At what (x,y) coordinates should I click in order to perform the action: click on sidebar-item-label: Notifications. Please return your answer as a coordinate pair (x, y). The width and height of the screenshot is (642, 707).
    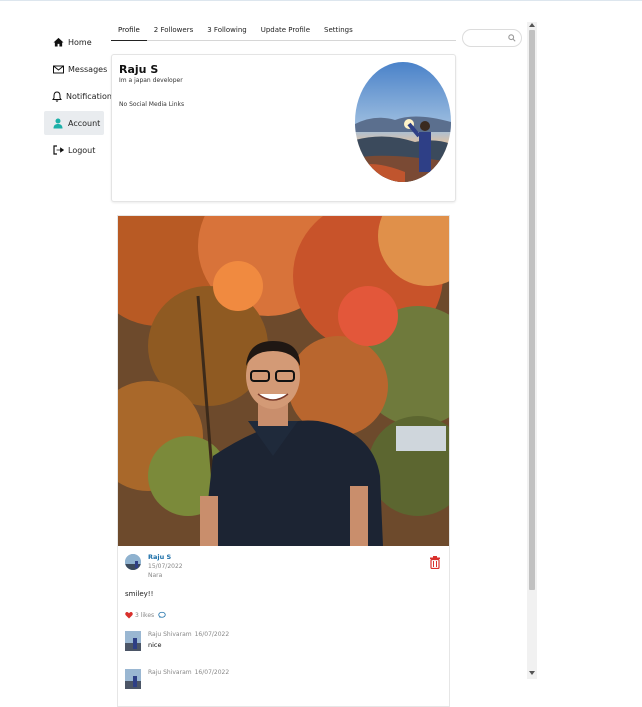
    Looking at the image, I should click on (91, 96).